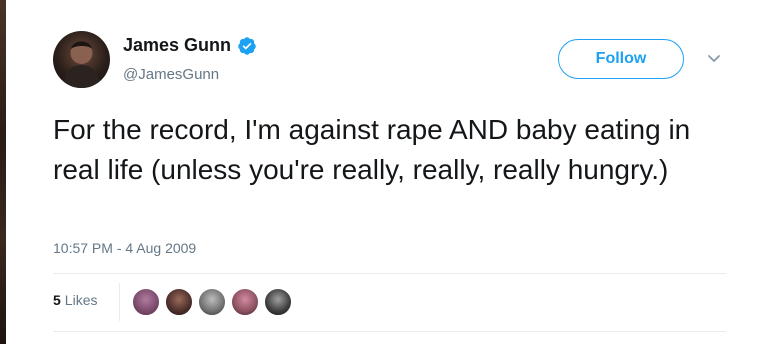 The width and height of the screenshot is (767, 344). Describe the element at coordinates (621, 59) in the screenshot. I see `follow-button: Follow` at that location.